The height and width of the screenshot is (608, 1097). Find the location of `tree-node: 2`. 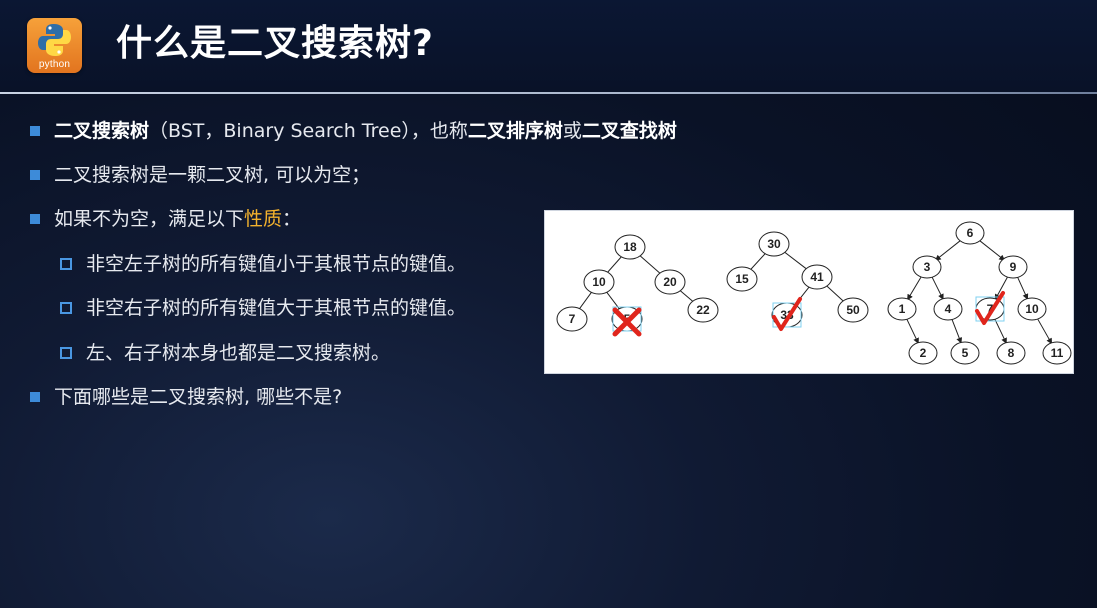

tree-node: 2 is located at coordinates (923, 353).